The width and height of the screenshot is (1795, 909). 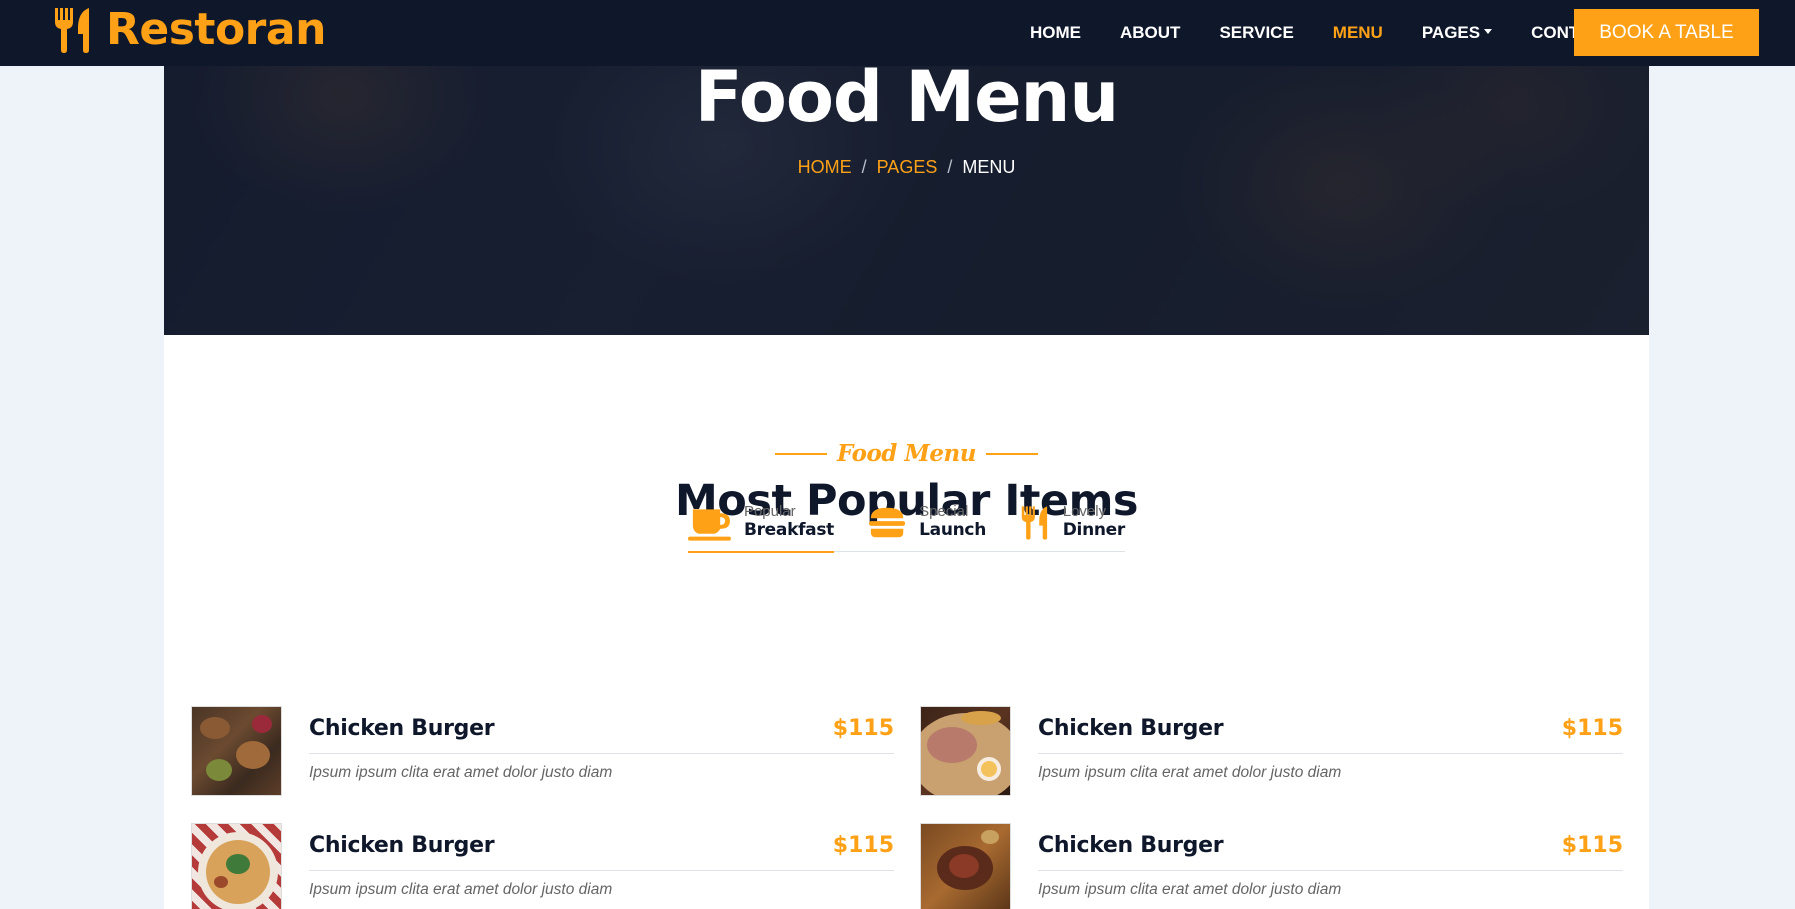 What do you see at coordinates (1011, 453) in the screenshot?
I see `subtitle-line-right` at bounding box center [1011, 453].